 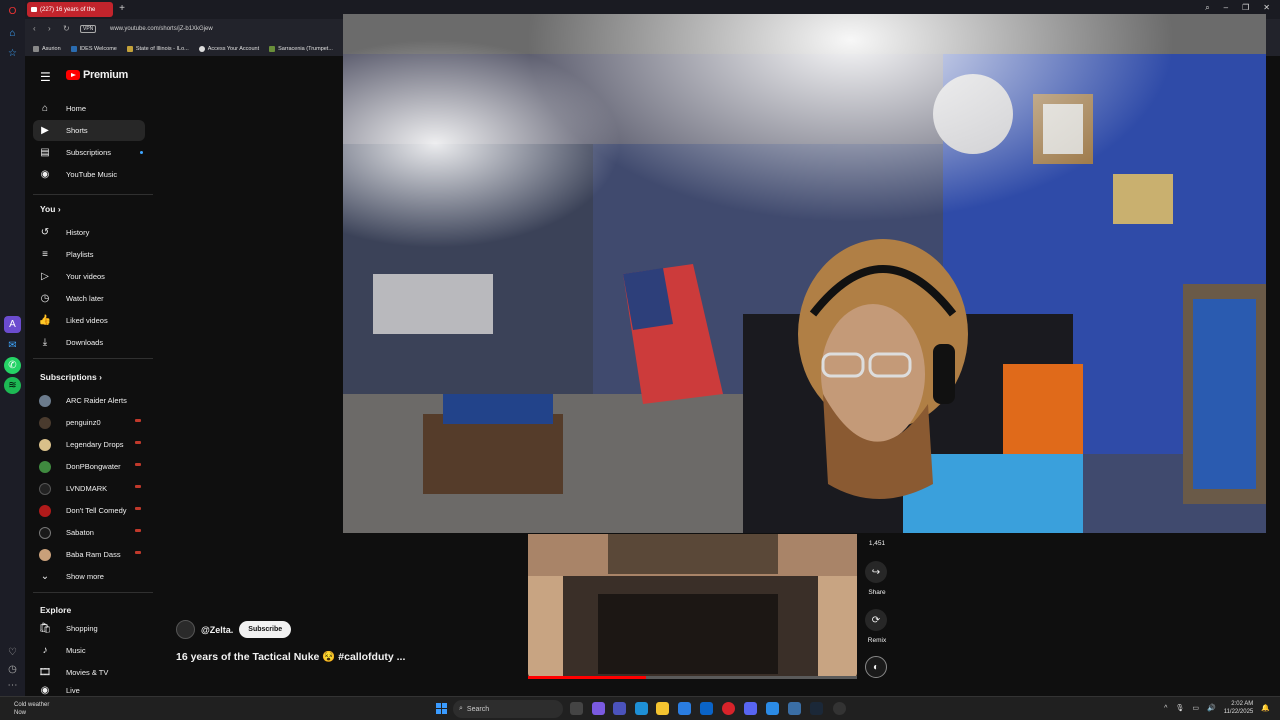 I want to click on whatsapp-icon: ✆, so click(x=12, y=365).